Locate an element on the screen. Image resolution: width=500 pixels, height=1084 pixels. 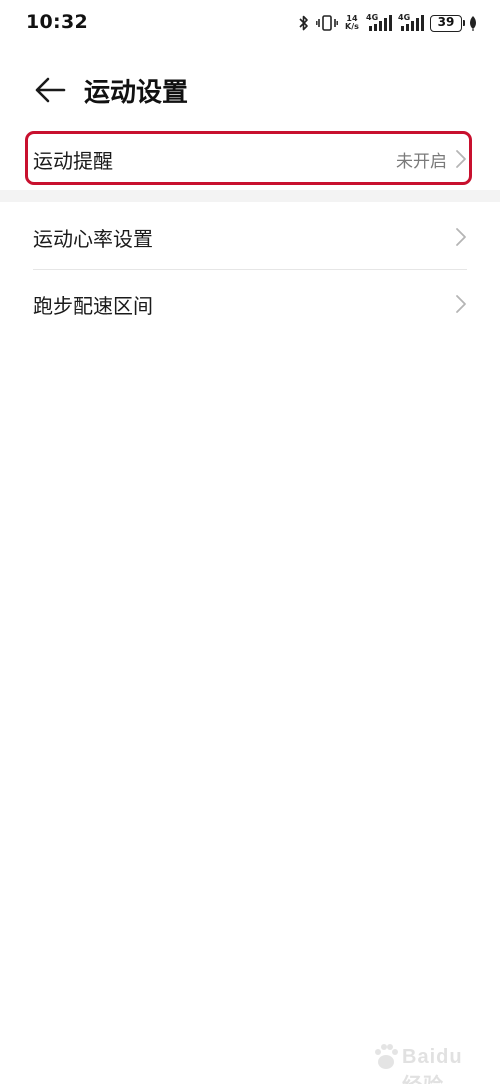
bluetooth-icon is located at coordinates (304, 23).